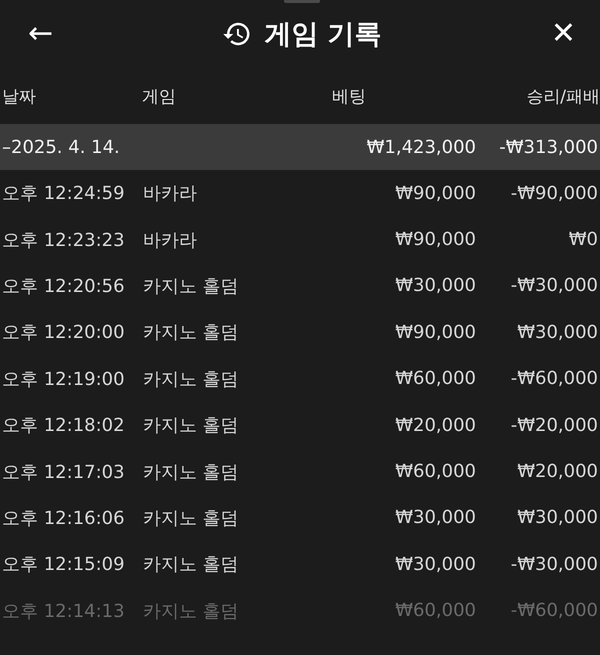 The height and width of the screenshot is (655, 600). Describe the element at coordinates (63, 611) in the screenshot. I see `table-cell-text: 오후 12:14:13` at that location.